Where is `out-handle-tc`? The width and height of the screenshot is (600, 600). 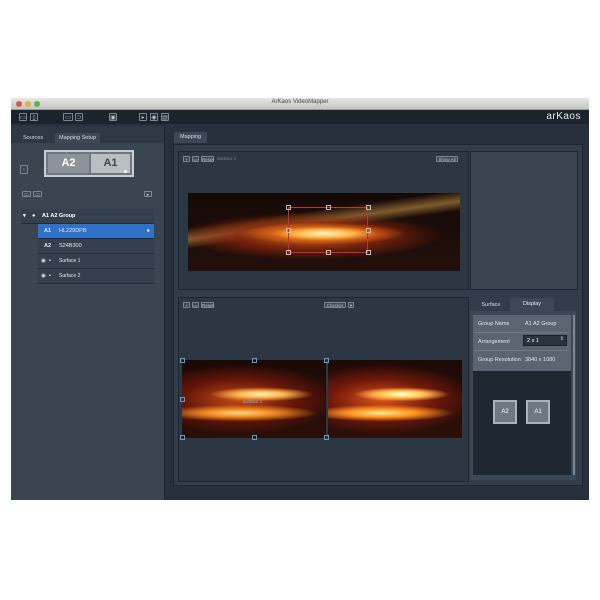 out-handle-tc is located at coordinates (254, 360).